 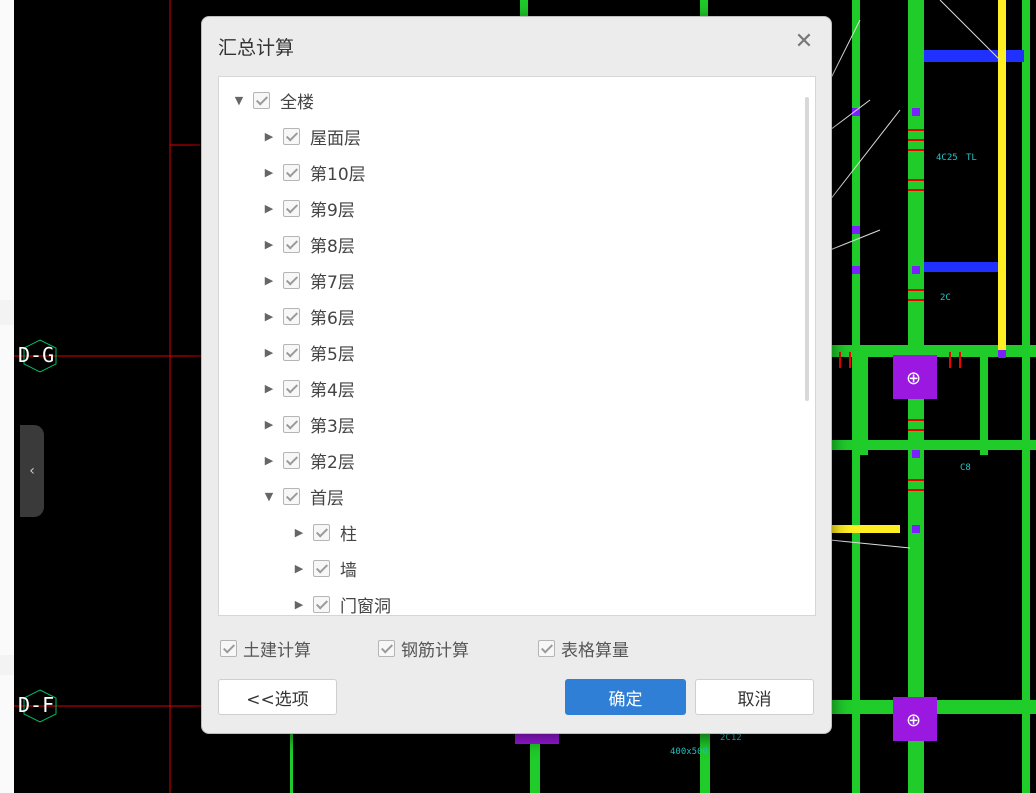 What do you see at coordinates (307, 316) in the screenshot?
I see `tree-item: ▶ 第6层` at bounding box center [307, 316].